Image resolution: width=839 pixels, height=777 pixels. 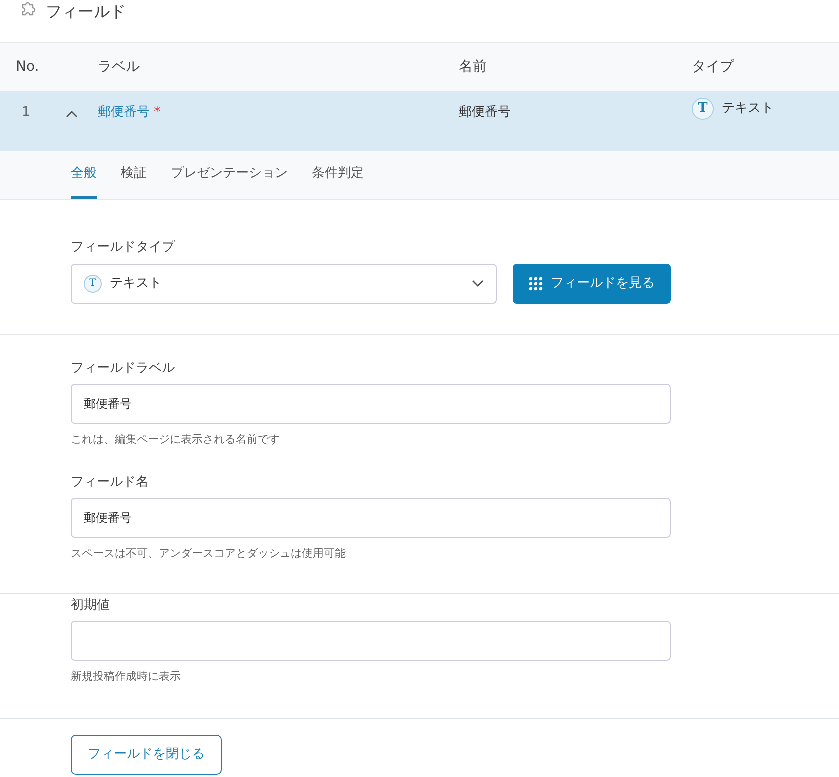 I want to click on table-cell-text: 郵便番号, so click(x=485, y=113).